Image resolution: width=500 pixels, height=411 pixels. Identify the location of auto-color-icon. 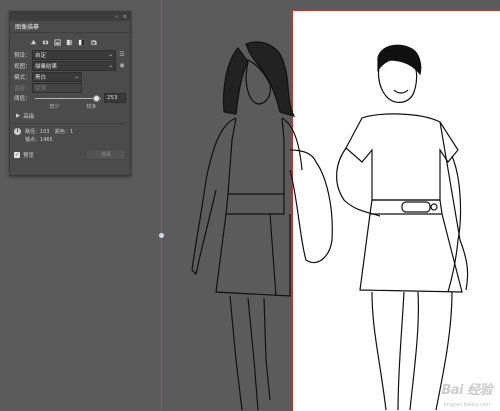
(33, 42).